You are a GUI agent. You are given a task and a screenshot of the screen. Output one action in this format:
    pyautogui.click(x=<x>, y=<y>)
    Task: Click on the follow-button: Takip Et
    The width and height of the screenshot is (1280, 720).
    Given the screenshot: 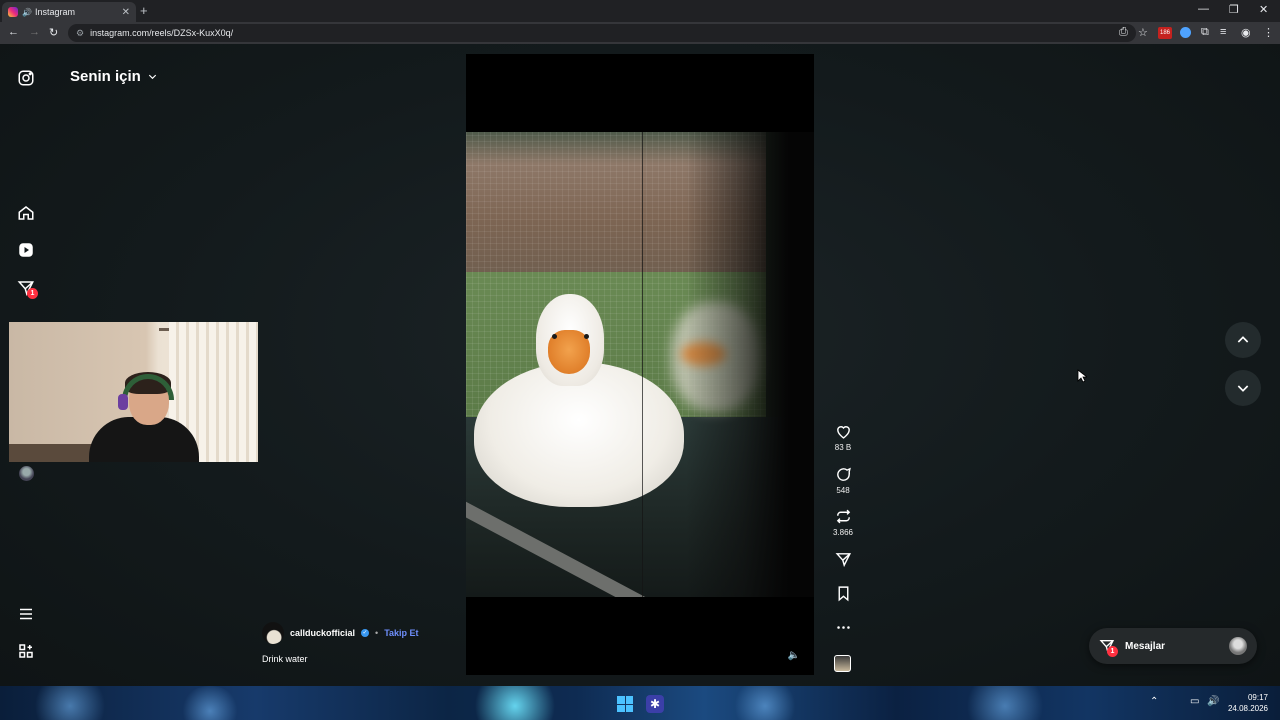 What is the action you would take?
    pyautogui.click(x=401, y=633)
    